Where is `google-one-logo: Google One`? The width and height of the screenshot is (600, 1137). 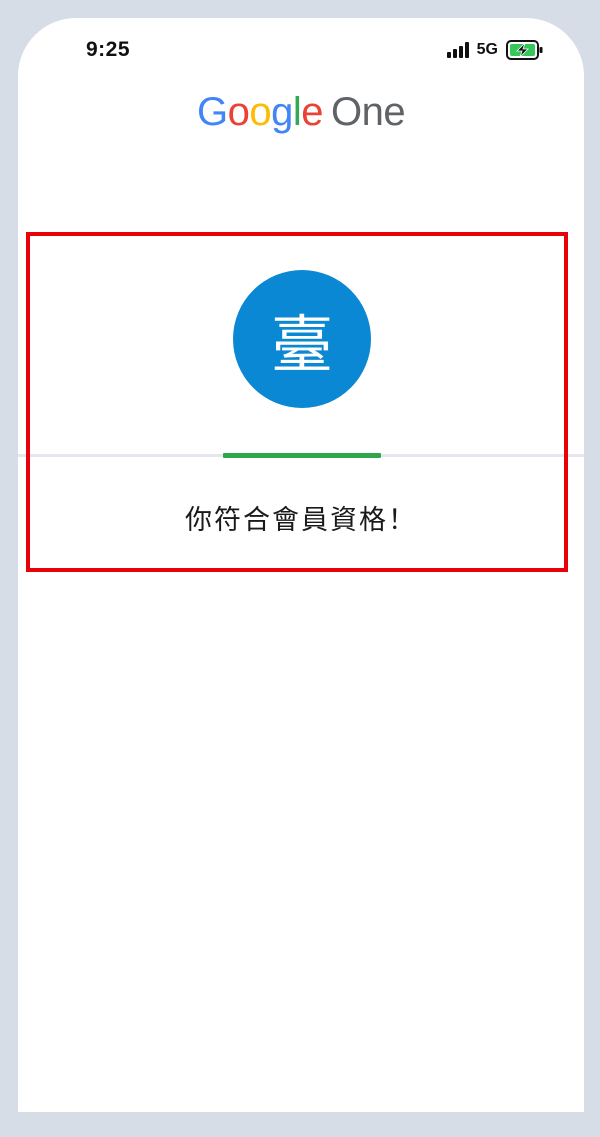 google-one-logo: Google One is located at coordinates (301, 112).